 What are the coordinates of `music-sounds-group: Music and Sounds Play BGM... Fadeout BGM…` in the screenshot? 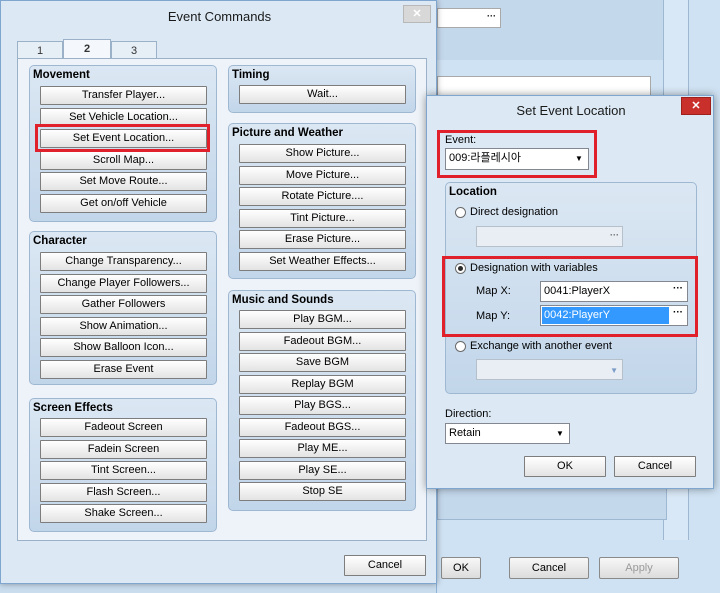 It's located at (322, 400).